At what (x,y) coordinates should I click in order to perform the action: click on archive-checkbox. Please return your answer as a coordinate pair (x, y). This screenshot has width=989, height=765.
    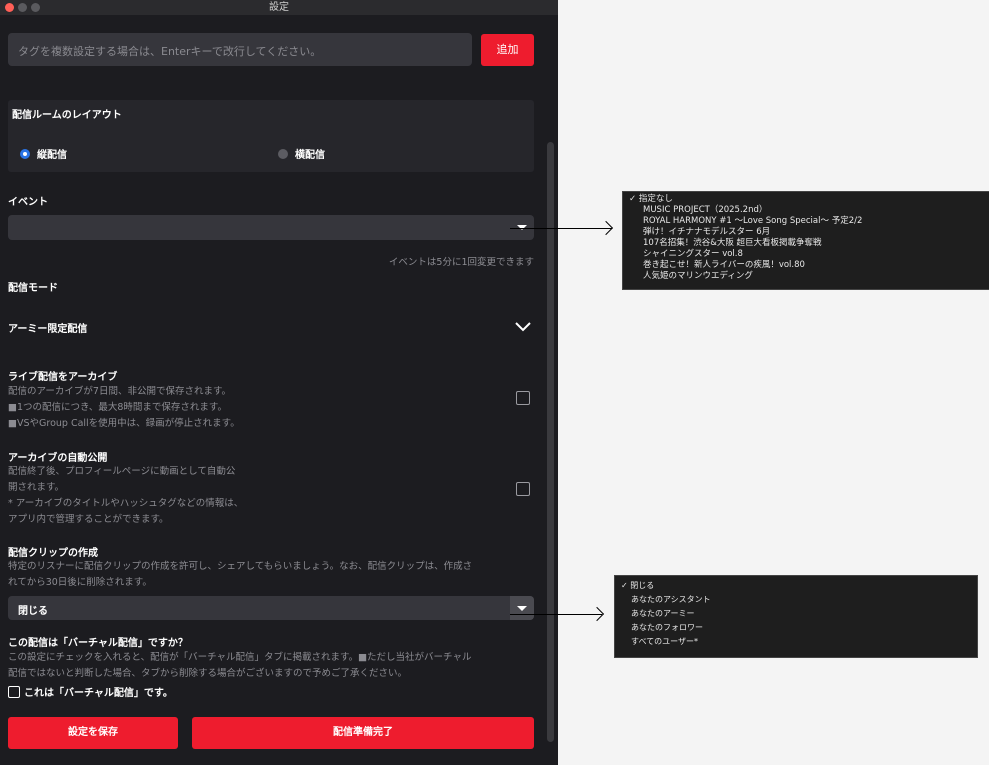
    Looking at the image, I should click on (523, 398).